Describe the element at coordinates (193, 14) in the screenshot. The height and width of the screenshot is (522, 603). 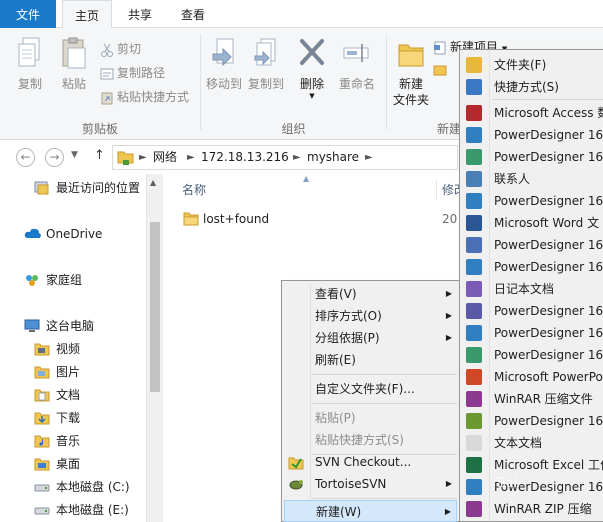
I see `tab-view: 查看` at that location.